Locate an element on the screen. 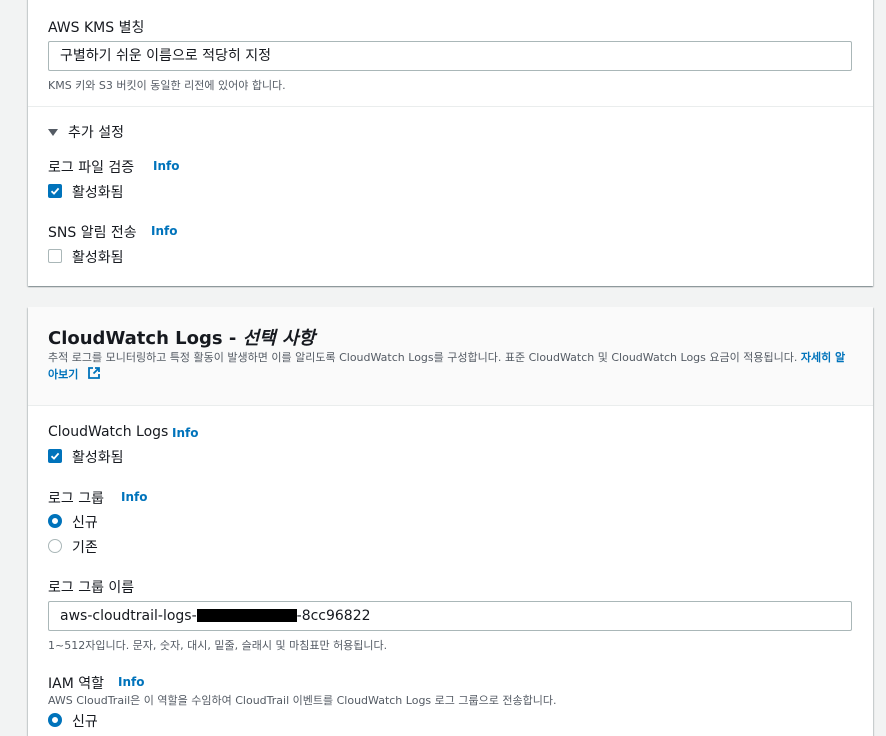  cloudwatch-title-optional: 선택 사항 is located at coordinates (279, 338).